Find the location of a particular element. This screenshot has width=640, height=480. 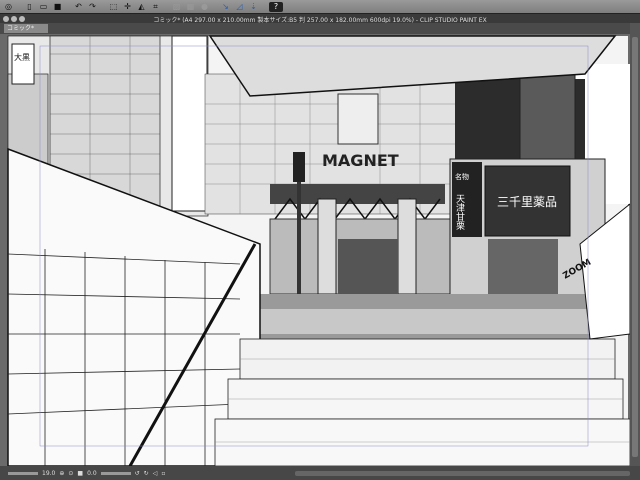

redo-icon: ↷ is located at coordinates (92, 7).